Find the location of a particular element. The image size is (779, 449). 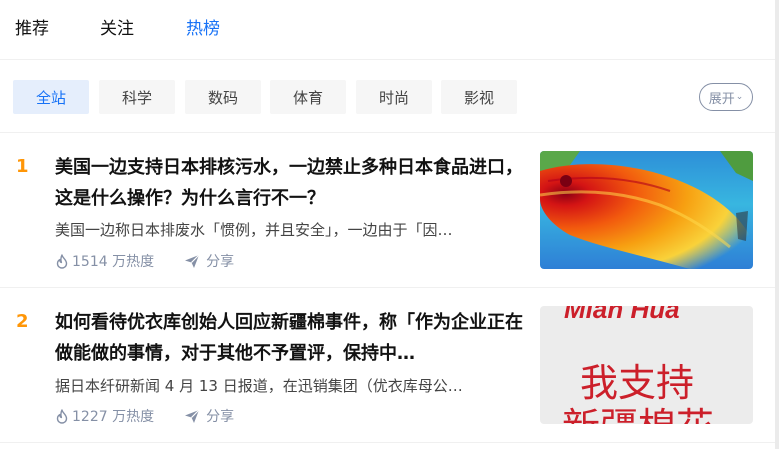

rank-number: 1 is located at coordinates (22, 166).